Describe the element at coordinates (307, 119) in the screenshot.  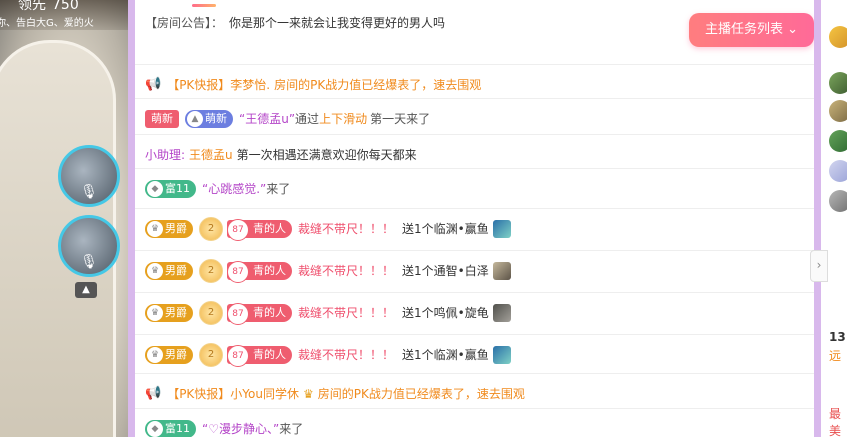
I see `enter-via: 通过` at that location.